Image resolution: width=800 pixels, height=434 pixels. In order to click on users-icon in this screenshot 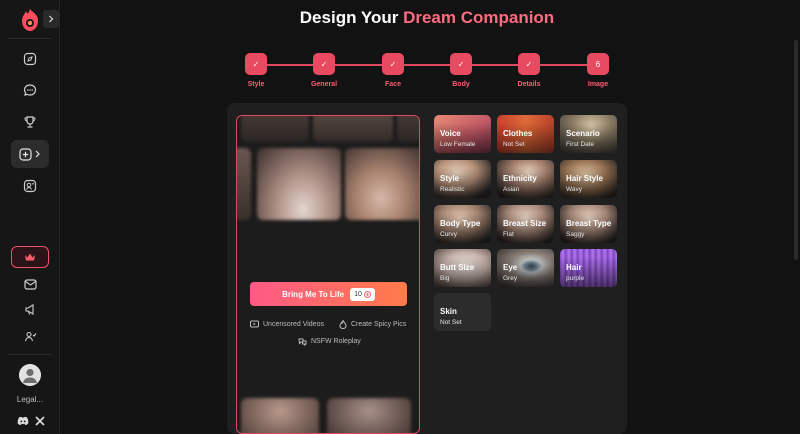, I will do `click(30, 336)`.